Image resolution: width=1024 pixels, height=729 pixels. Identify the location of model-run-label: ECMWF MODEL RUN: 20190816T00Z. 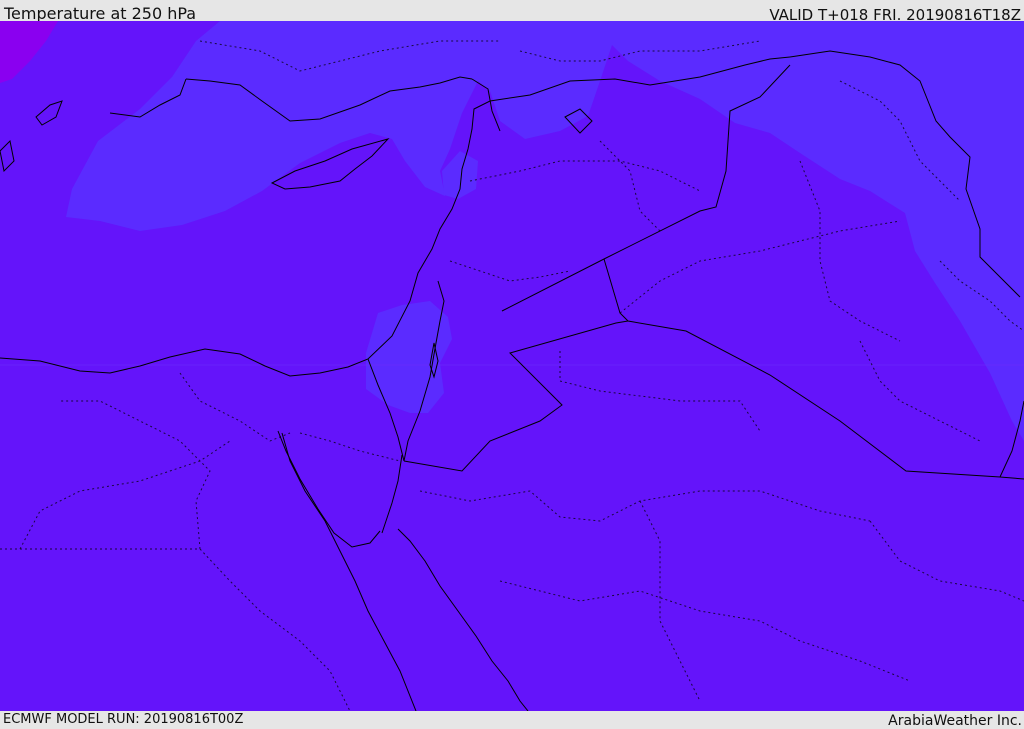
(123, 719).